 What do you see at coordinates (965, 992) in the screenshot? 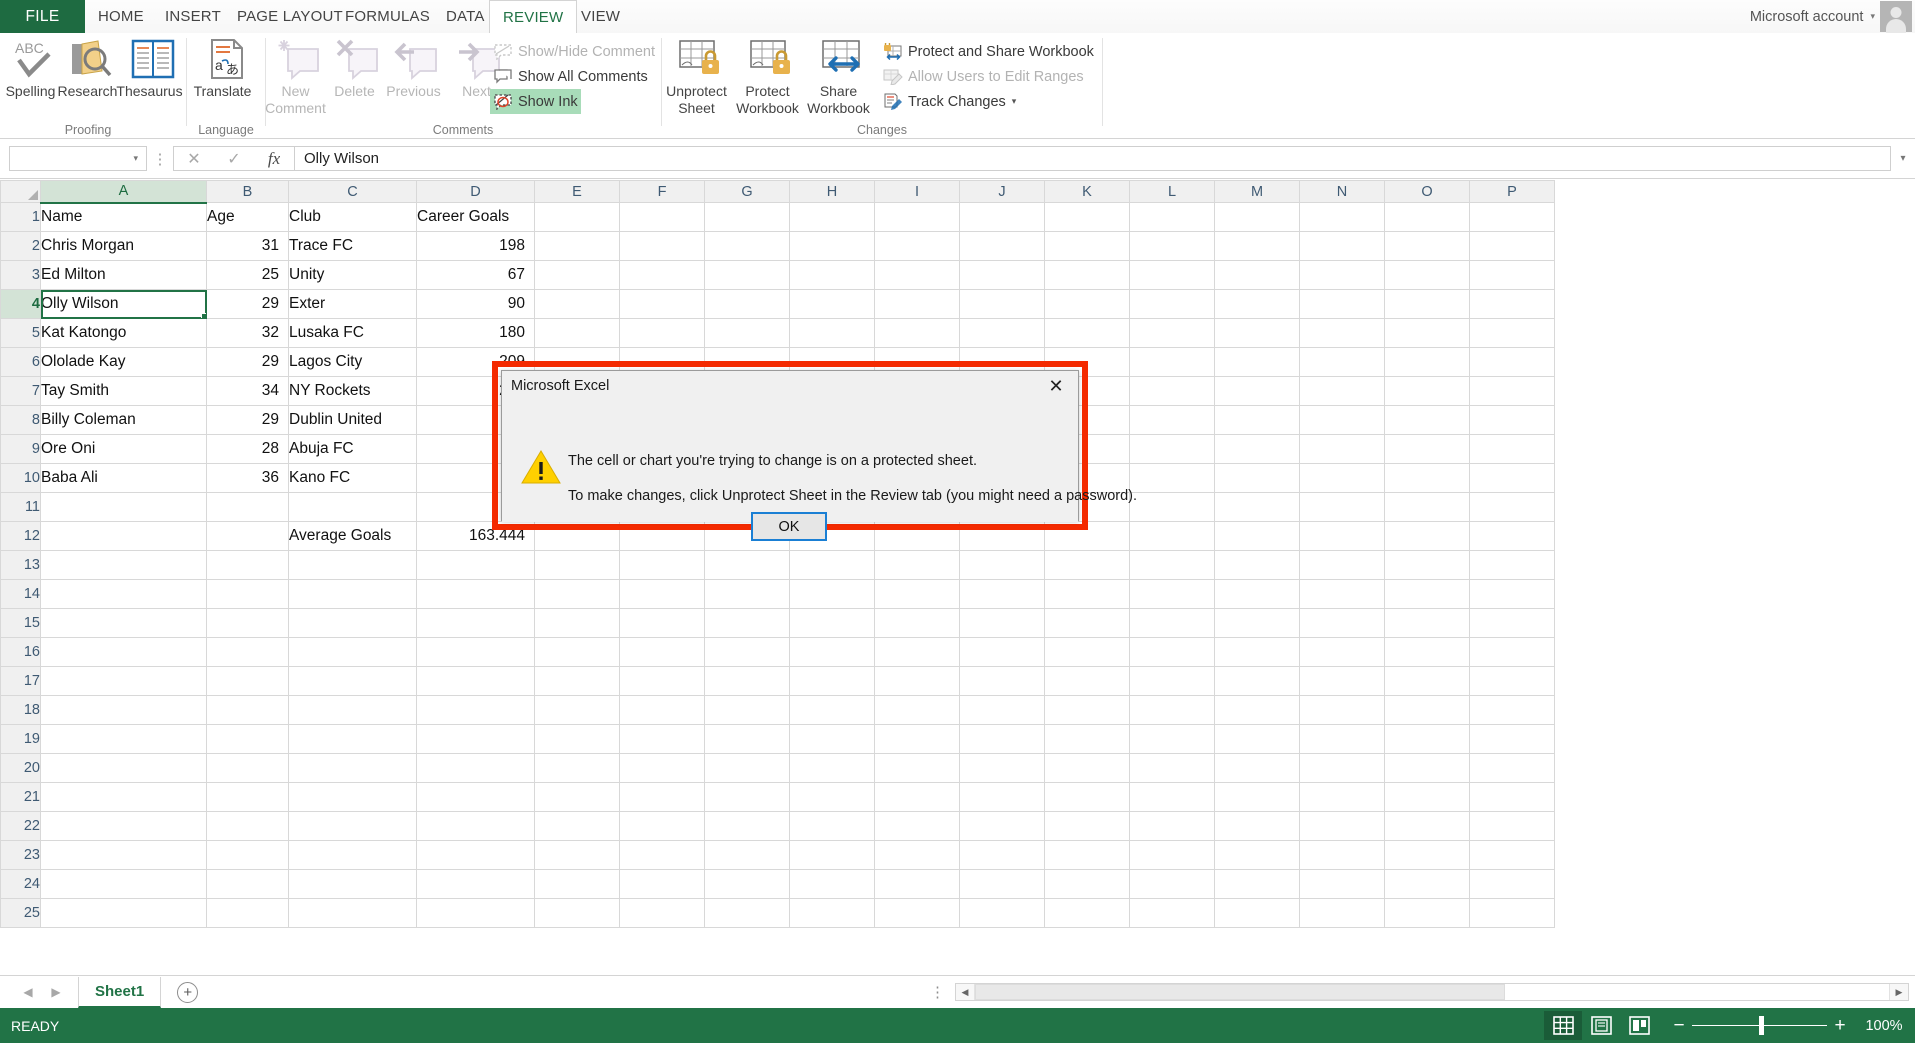
I see `scroll-left-icon: ◀` at bounding box center [965, 992].